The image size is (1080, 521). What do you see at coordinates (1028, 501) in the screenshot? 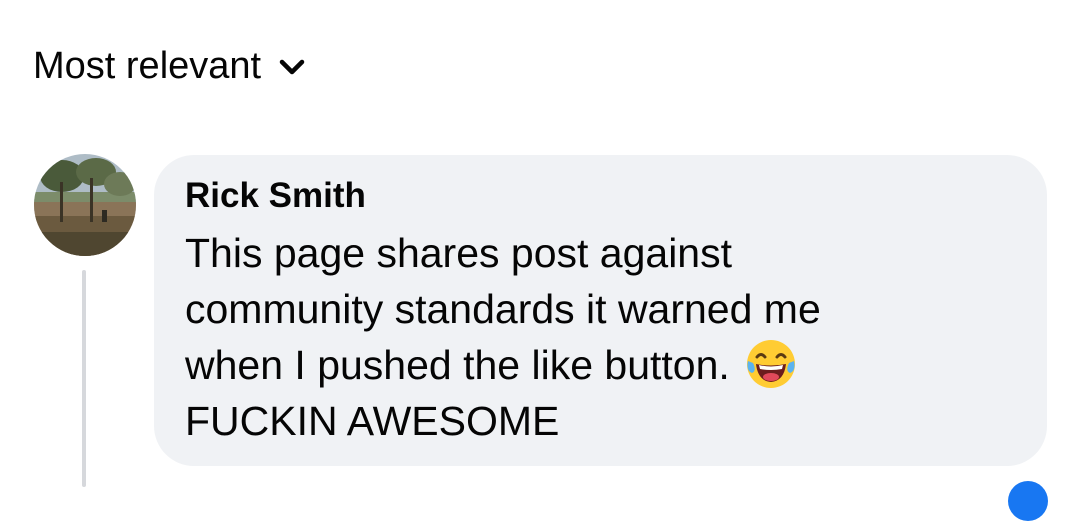
I see `reaction-icon` at bounding box center [1028, 501].